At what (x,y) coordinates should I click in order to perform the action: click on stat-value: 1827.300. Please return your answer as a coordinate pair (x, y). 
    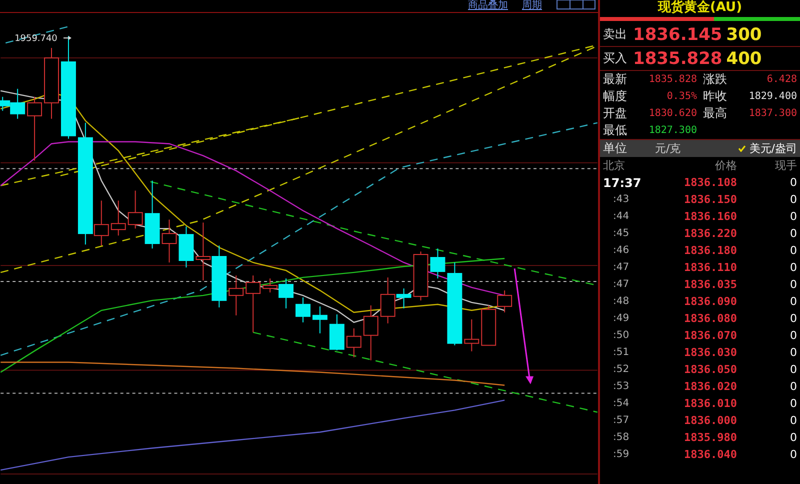
    Looking at the image, I should click on (672, 130).